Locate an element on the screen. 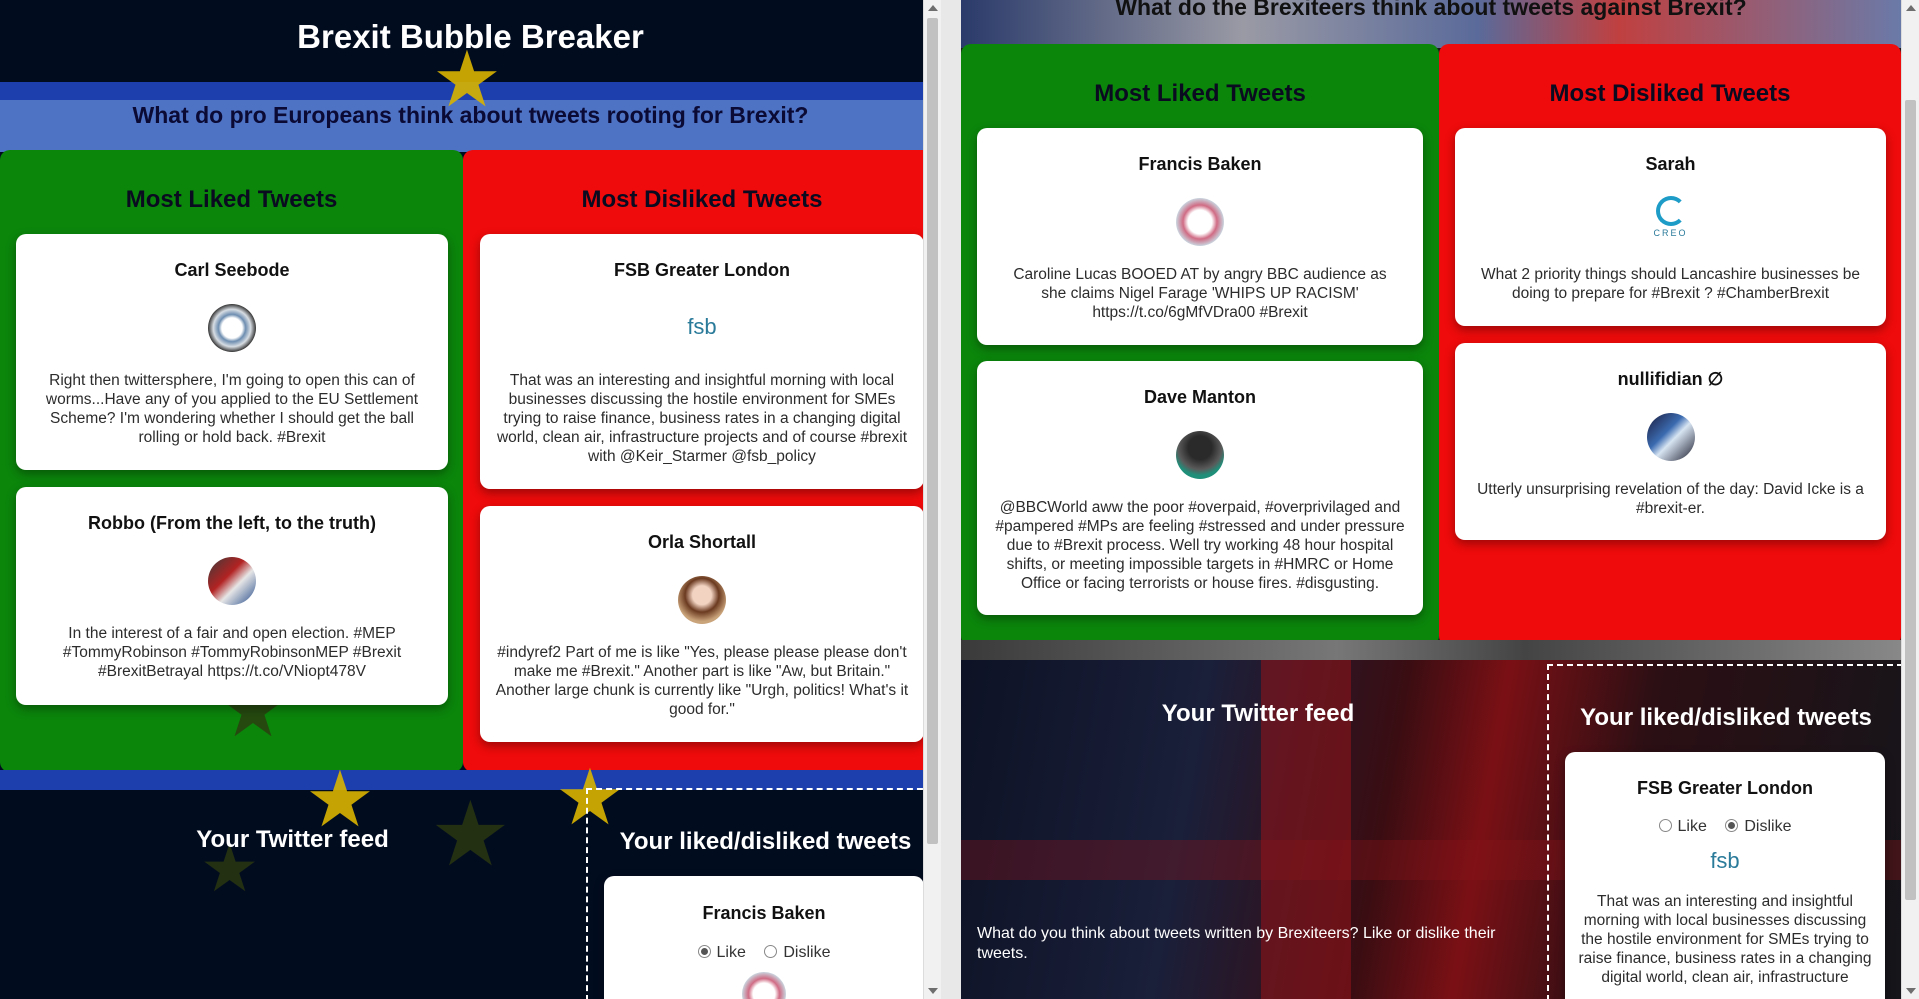 Image resolution: width=1919 pixels, height=999 pixels. tweet-author: Sarah is located at coordinates (1670, 164).